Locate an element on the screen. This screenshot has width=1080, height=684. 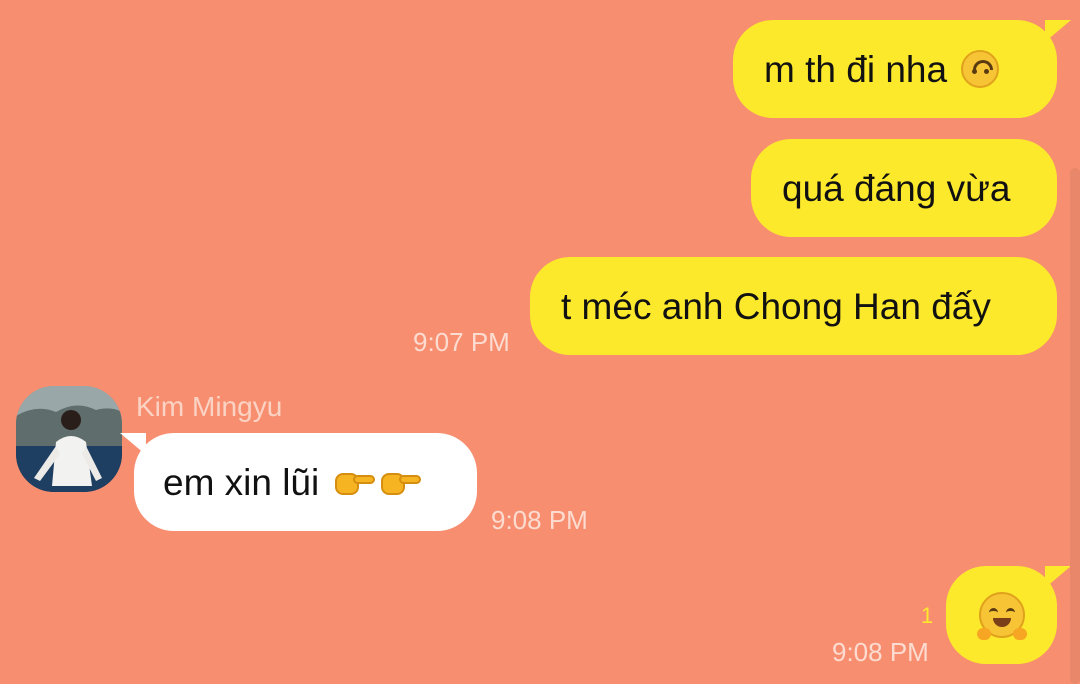
outgoing-message-bubble: quá đáng vừa is located at coordinates (904, 188).